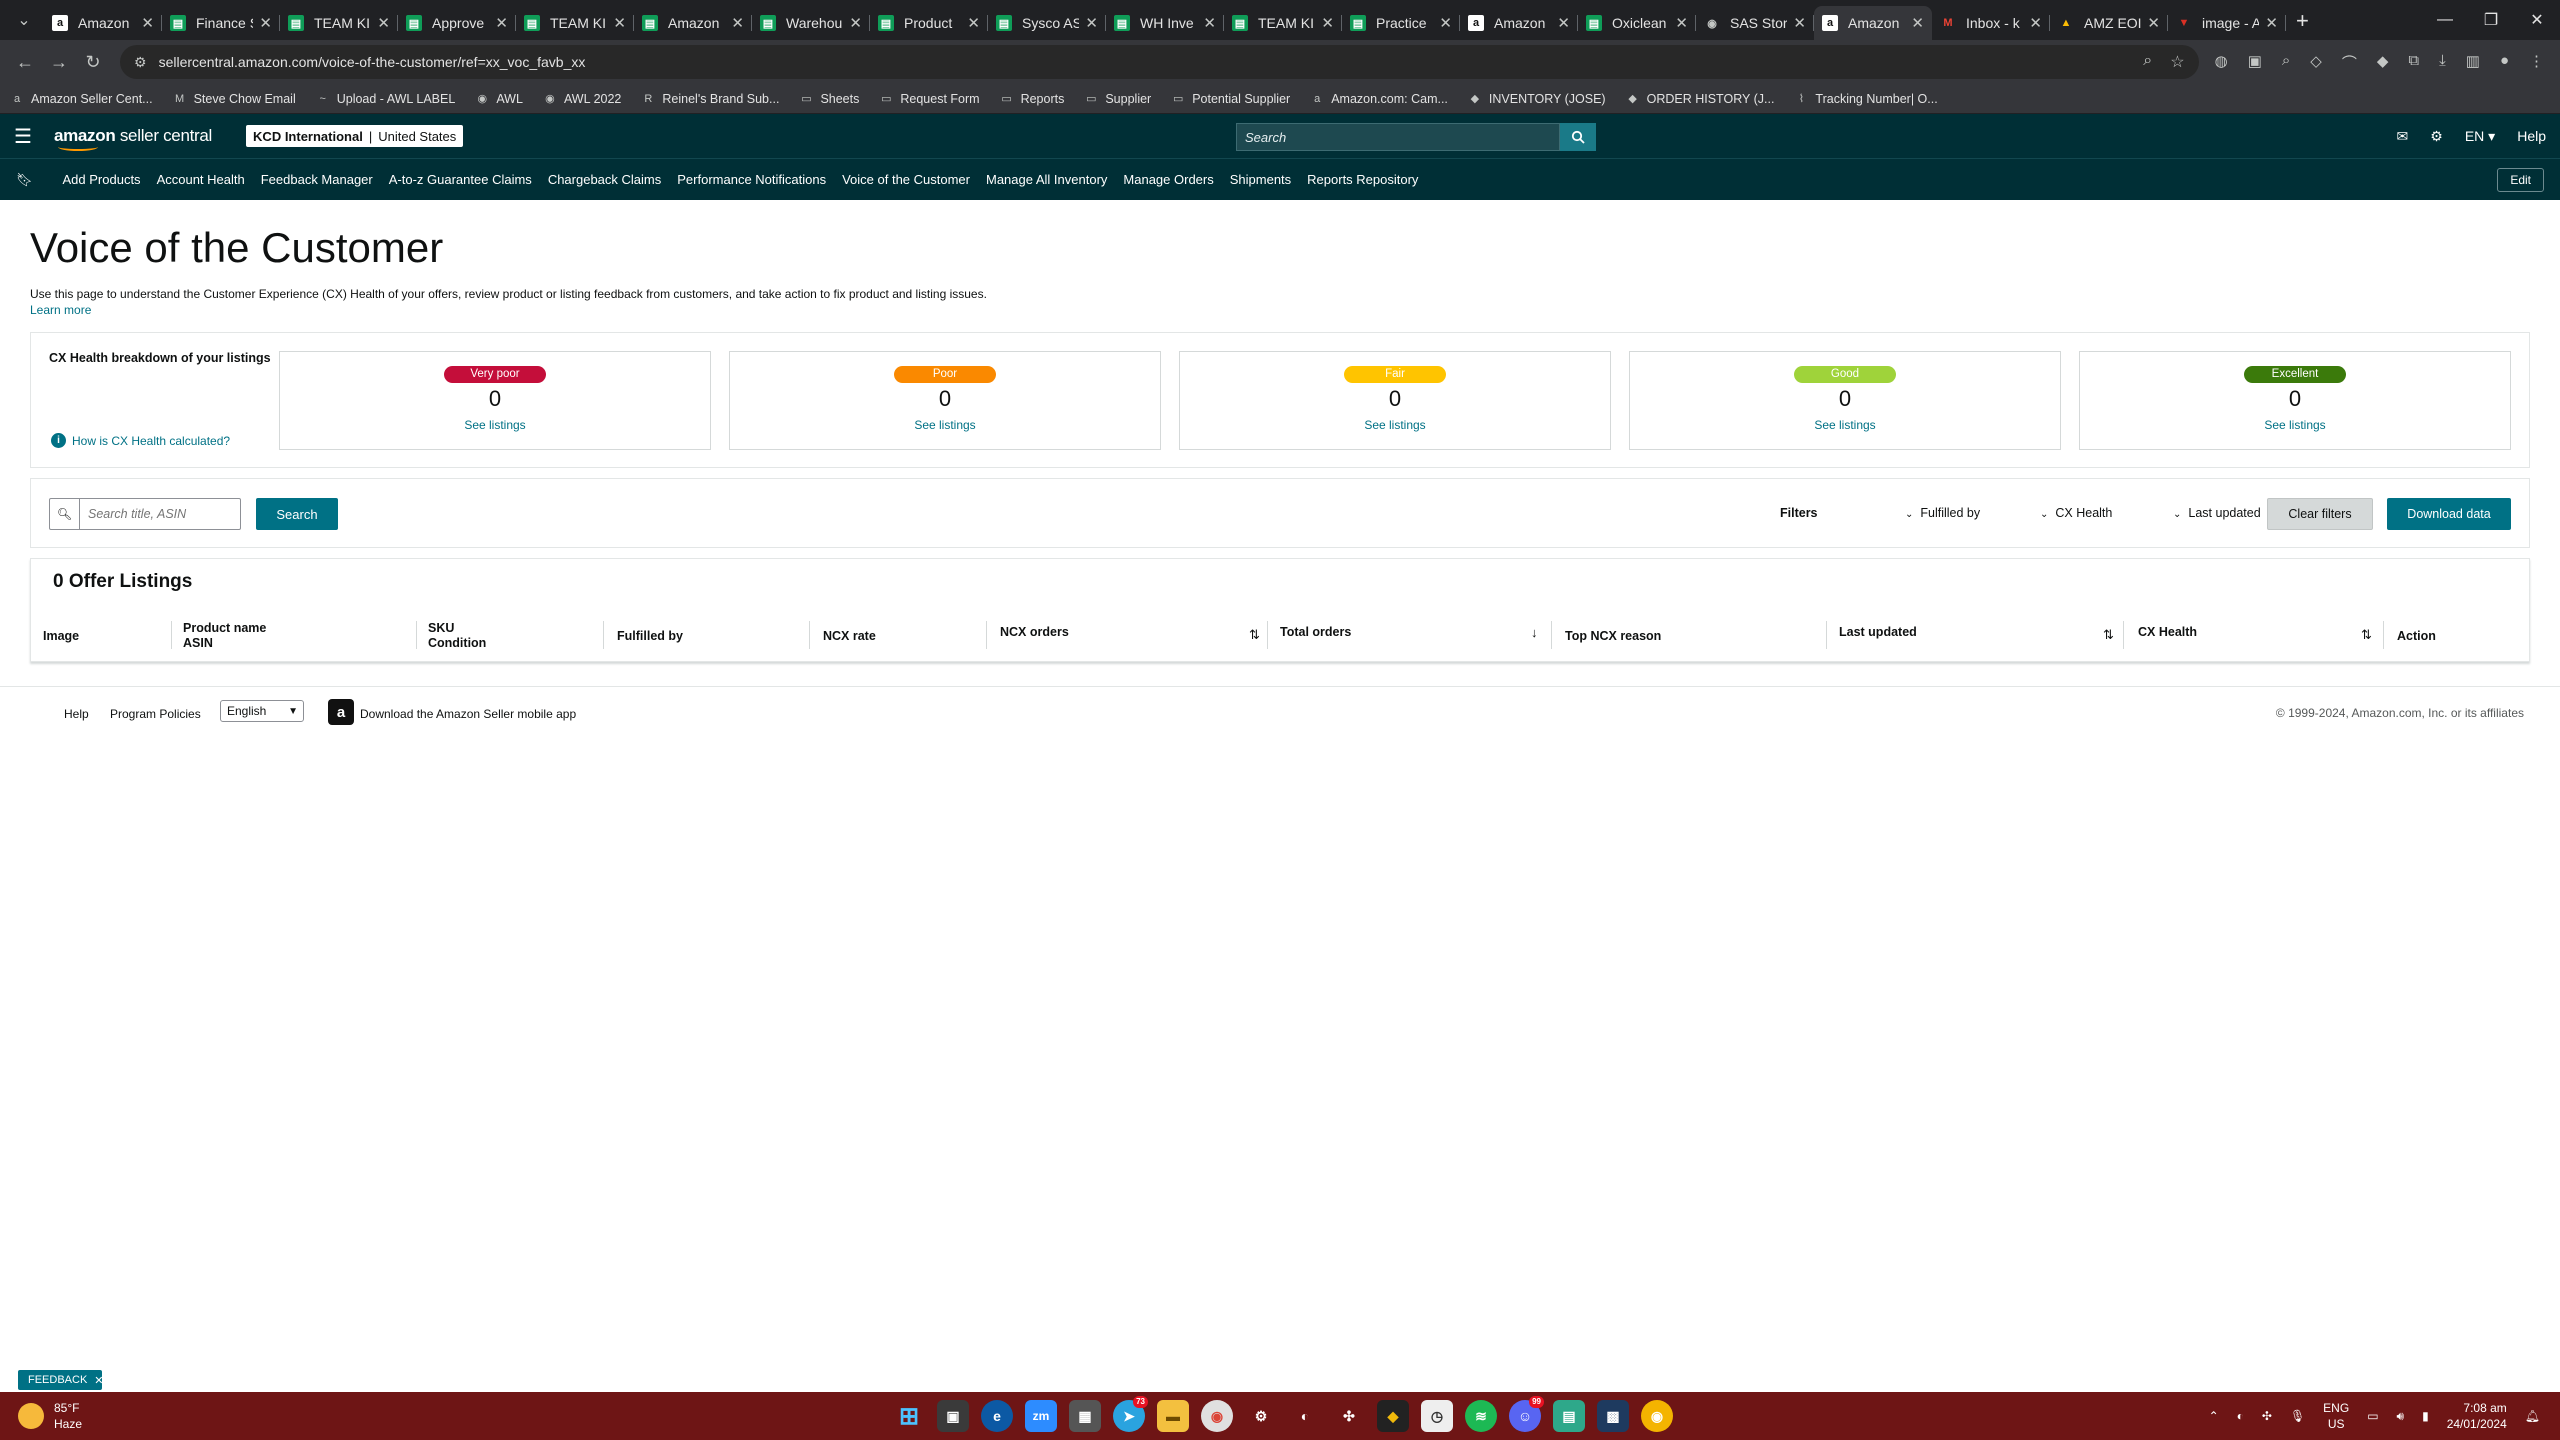 This screenshot has width=2560, height=1440. I want to click on weather-widget: 85°F Haze, so click(50, 1416).